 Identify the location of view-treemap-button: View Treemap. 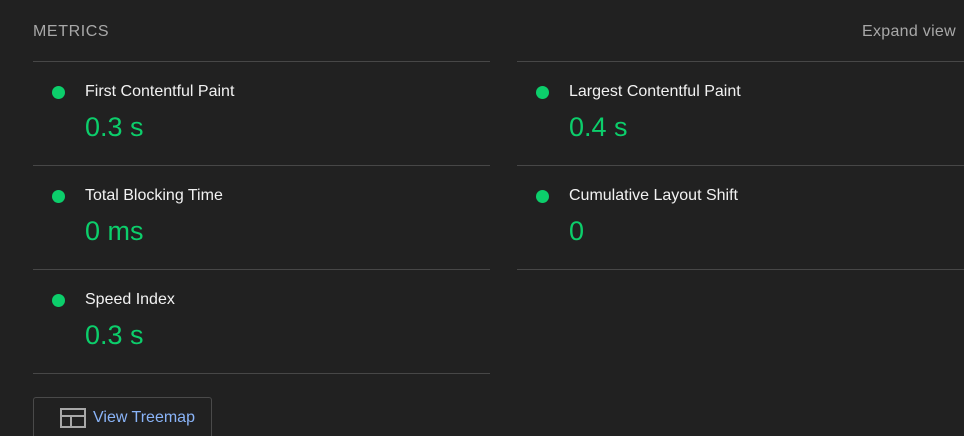
(122, 416).